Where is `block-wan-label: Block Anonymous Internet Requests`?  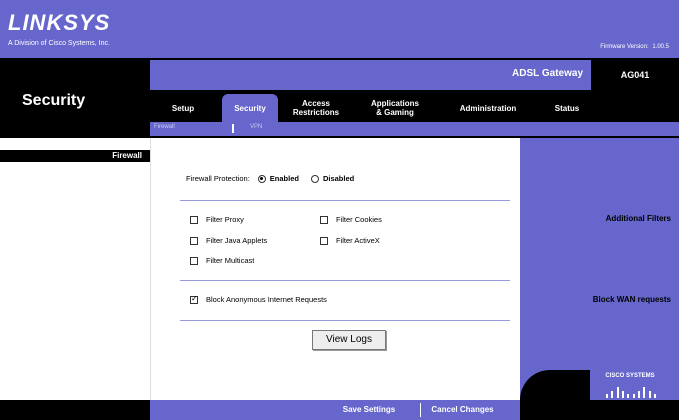
block-wan-label: Block Anonymous Internet Requests is located at coordinates (266, 299).